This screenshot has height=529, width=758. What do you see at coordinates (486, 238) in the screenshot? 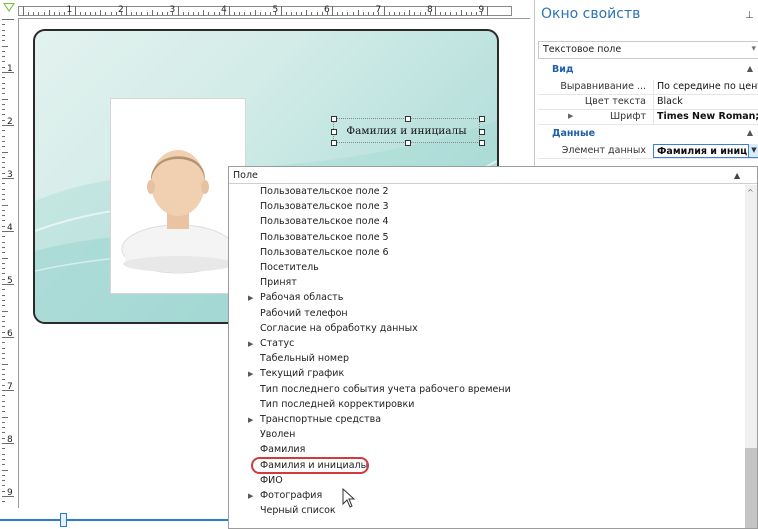
I see `list-item: Пользовательское поле 5` at bounding box center [486, 238].